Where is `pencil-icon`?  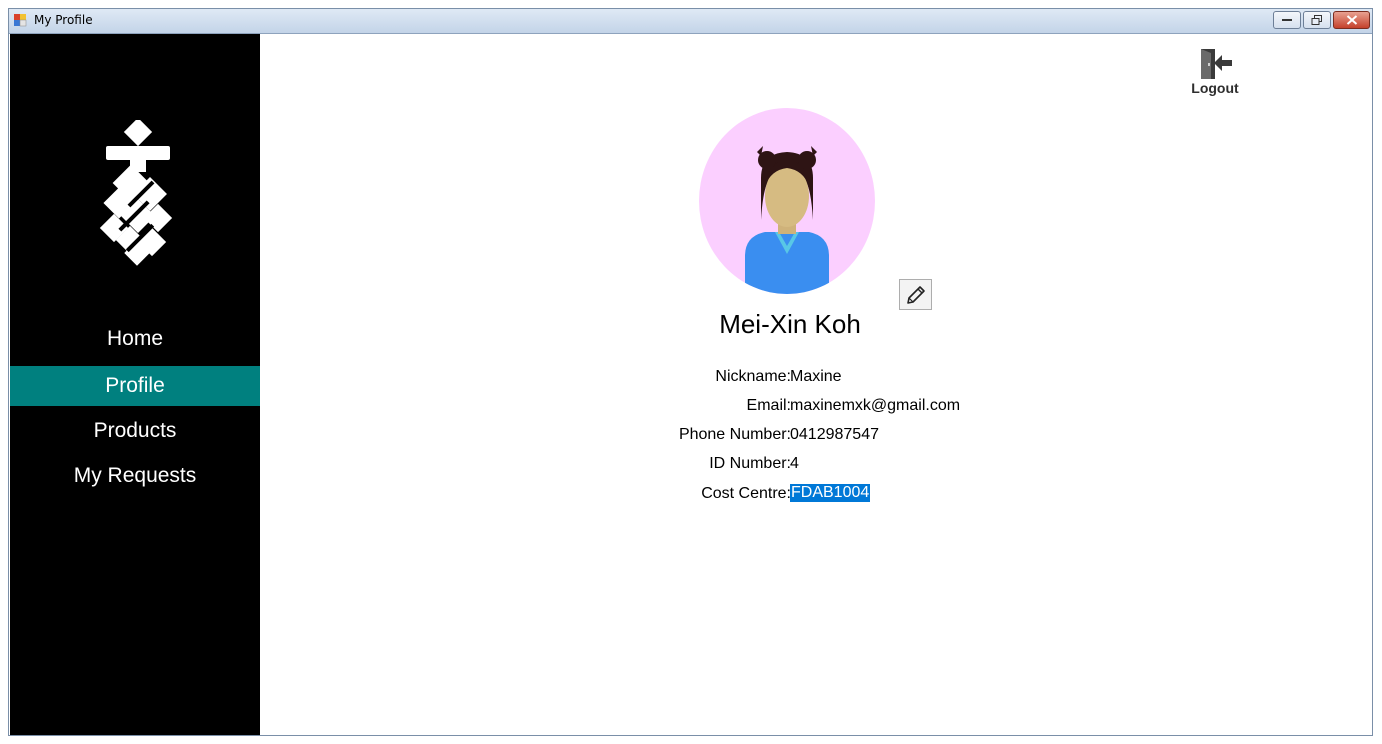
pencil-icon is located at coordinates (916, 295).